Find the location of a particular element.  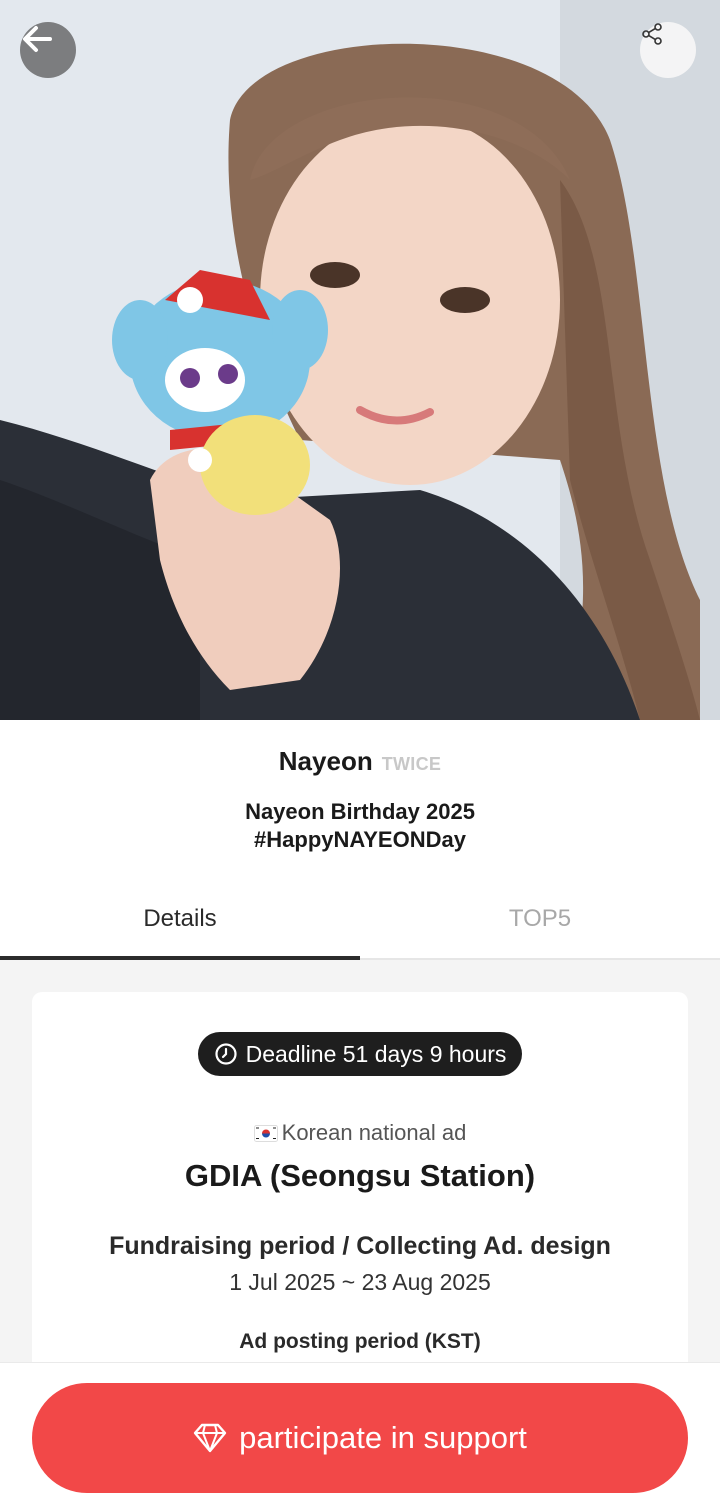

artist-row: Nayeon TWICE is located at coordinates (360, 761).